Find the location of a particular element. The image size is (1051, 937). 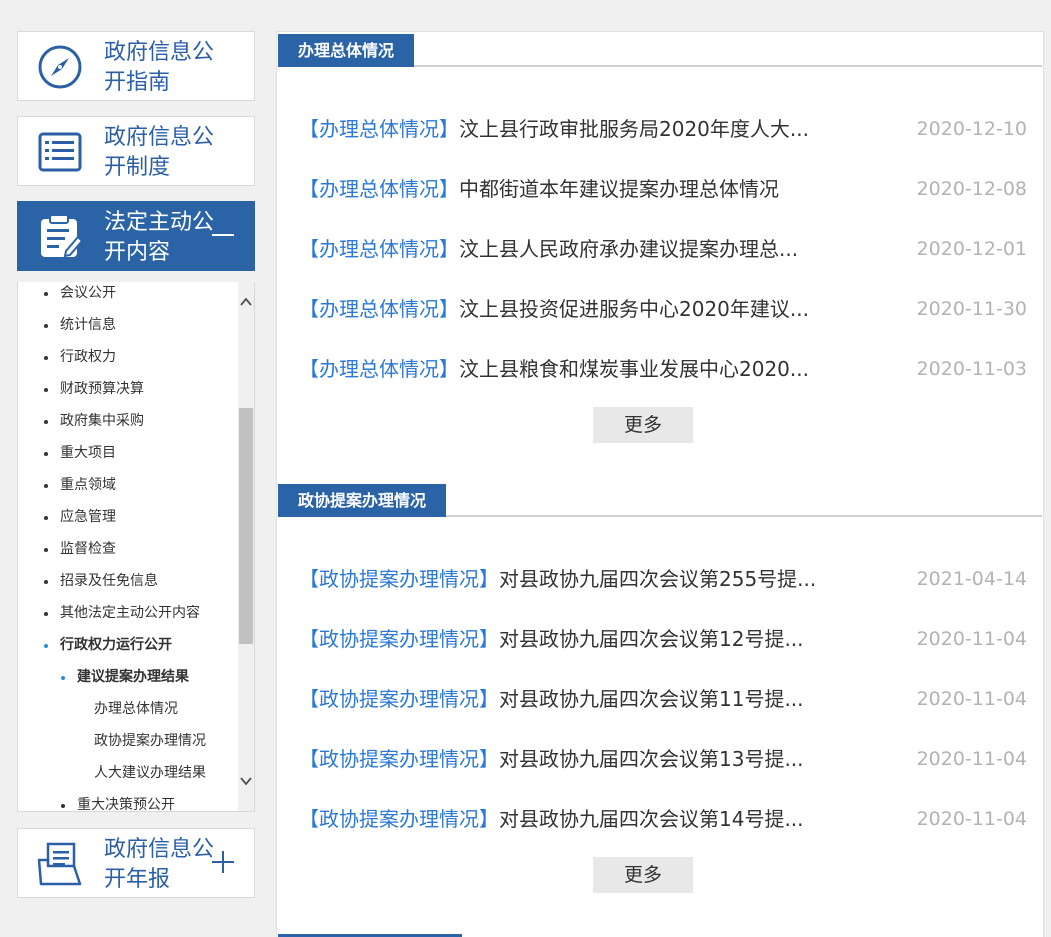

plus-icon is located at coordinates (223, 862).